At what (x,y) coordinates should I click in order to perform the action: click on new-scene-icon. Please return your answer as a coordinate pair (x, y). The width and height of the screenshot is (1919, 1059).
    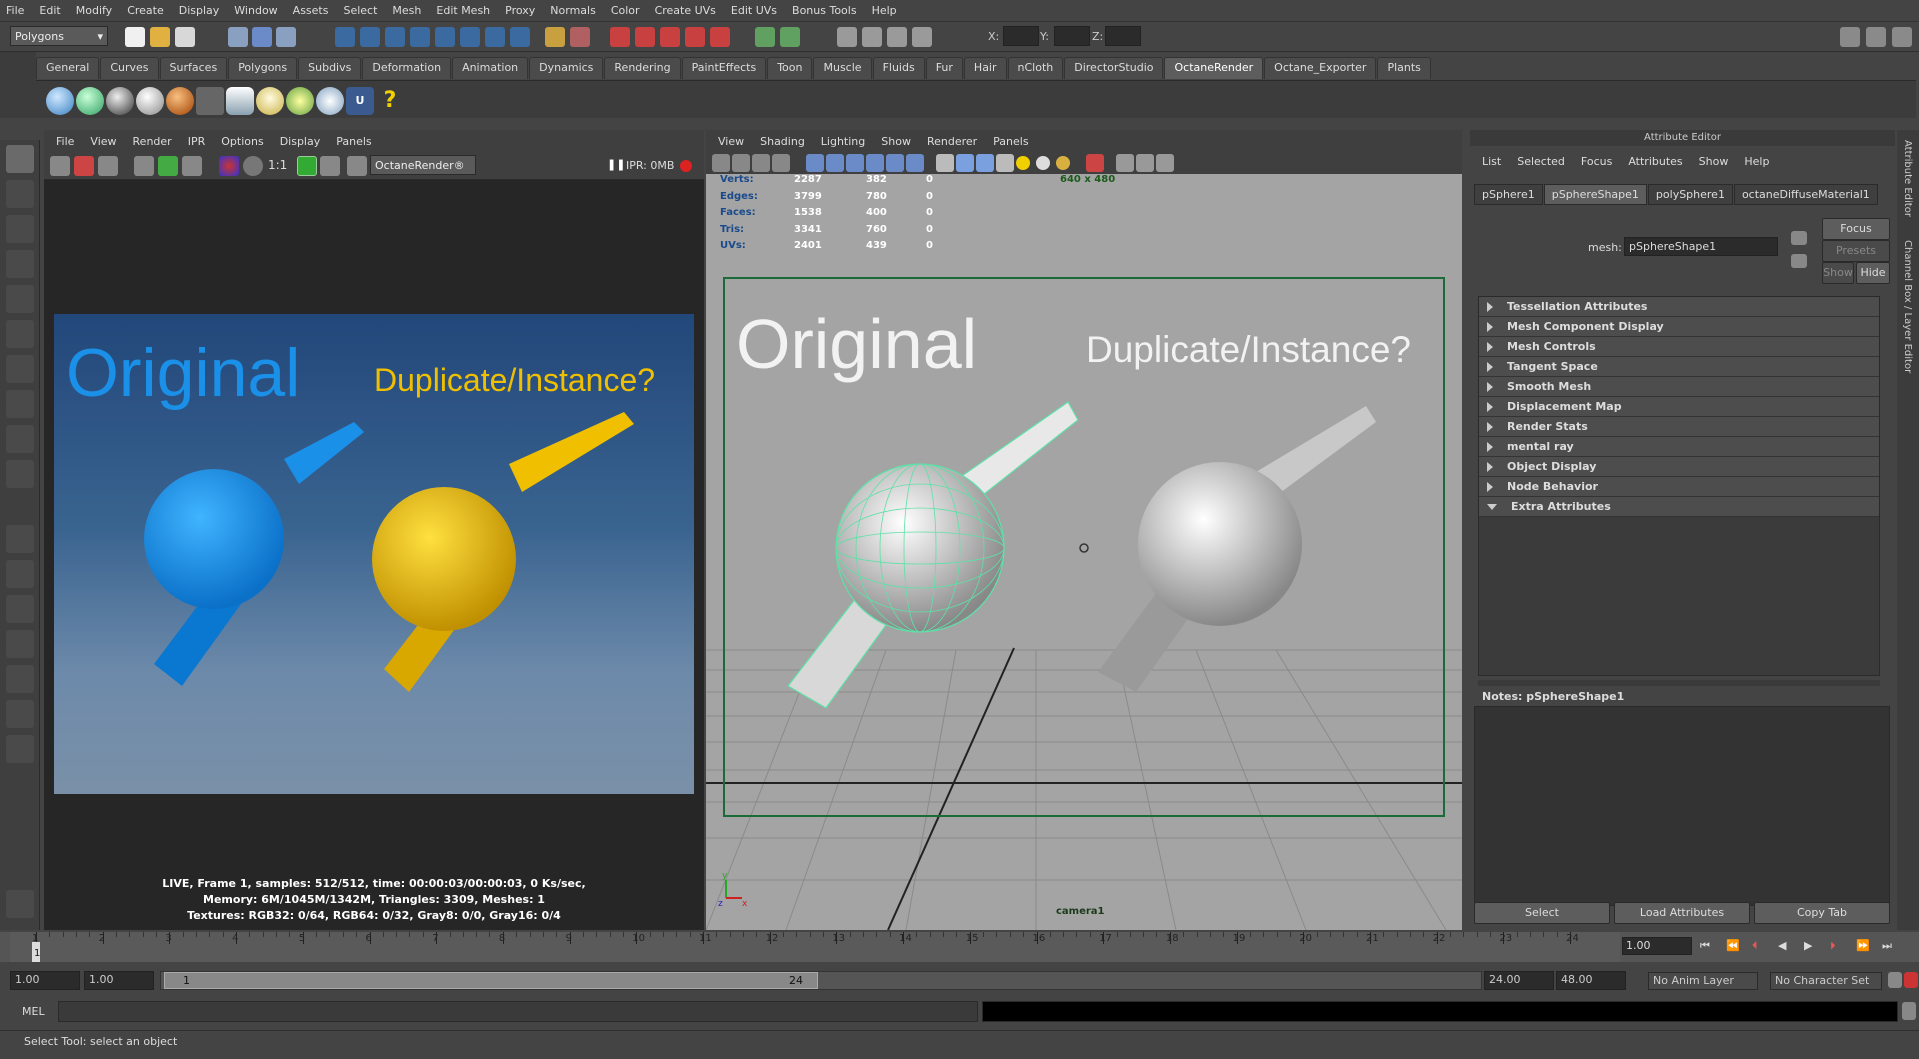
    Looking at the image, I should click on (135, 37).